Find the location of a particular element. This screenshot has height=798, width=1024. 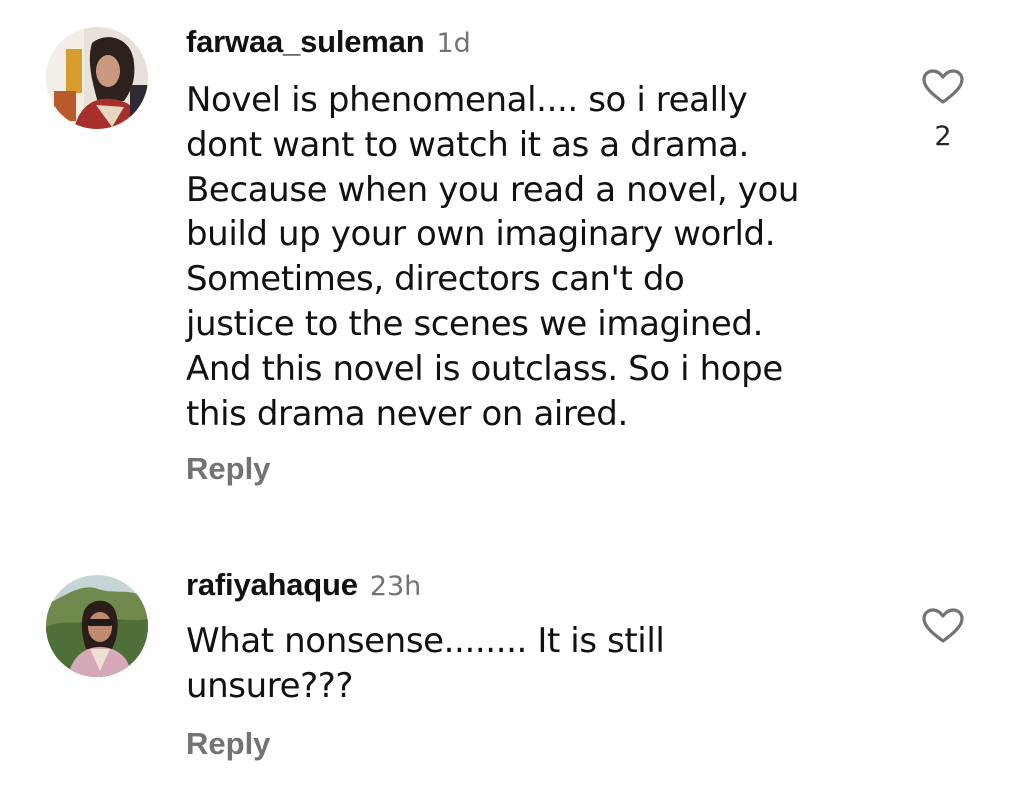

comment-header: rafiyahaque 23h is located at coordinates (303, 585).